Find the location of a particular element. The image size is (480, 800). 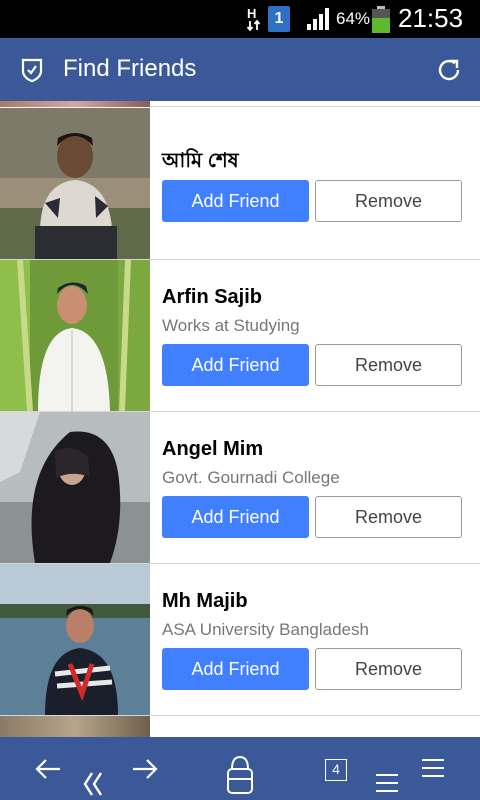

signal-icon is located at coordinates (319, 19).